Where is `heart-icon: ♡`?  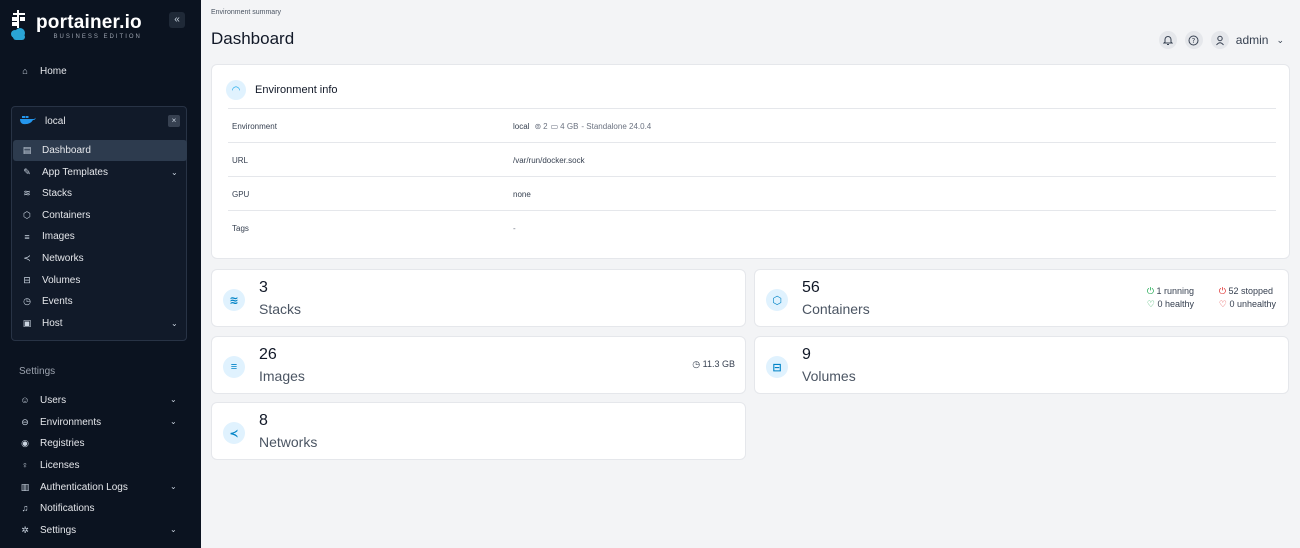 heart-icon: ♡ is located at coordinates (1222, 304).